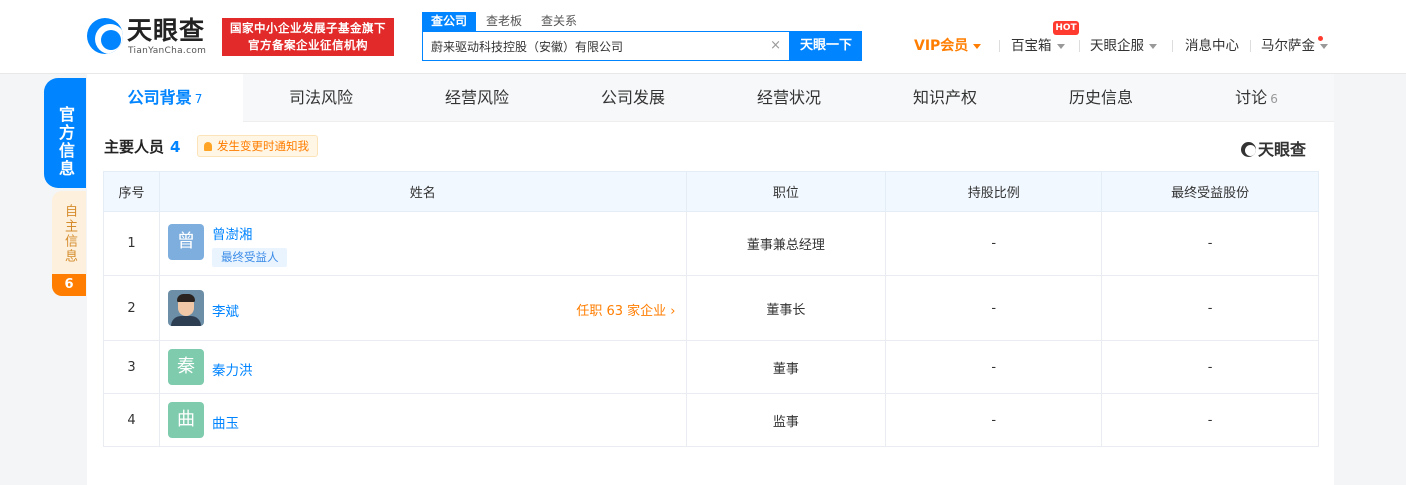 Image resolution: width=1406 pixels, height=485 pixels. I want to click on row-no: 3, so click(131, 367).